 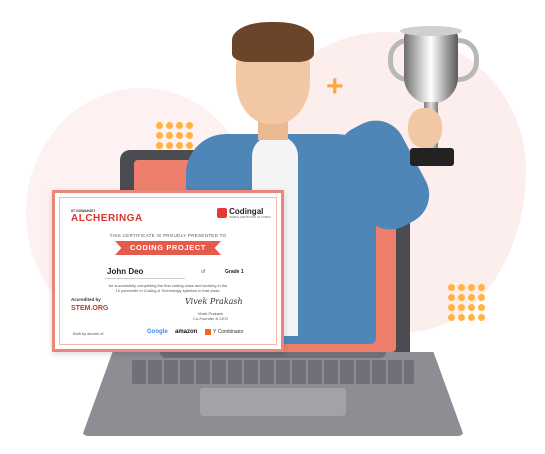 What do you see at coordinates (168, 235) in the screenshot?
I see `presented-to-label: THIS CERTIFICATE IS PROUDLY PRESENTED TO` at bounding box center [168, 235].